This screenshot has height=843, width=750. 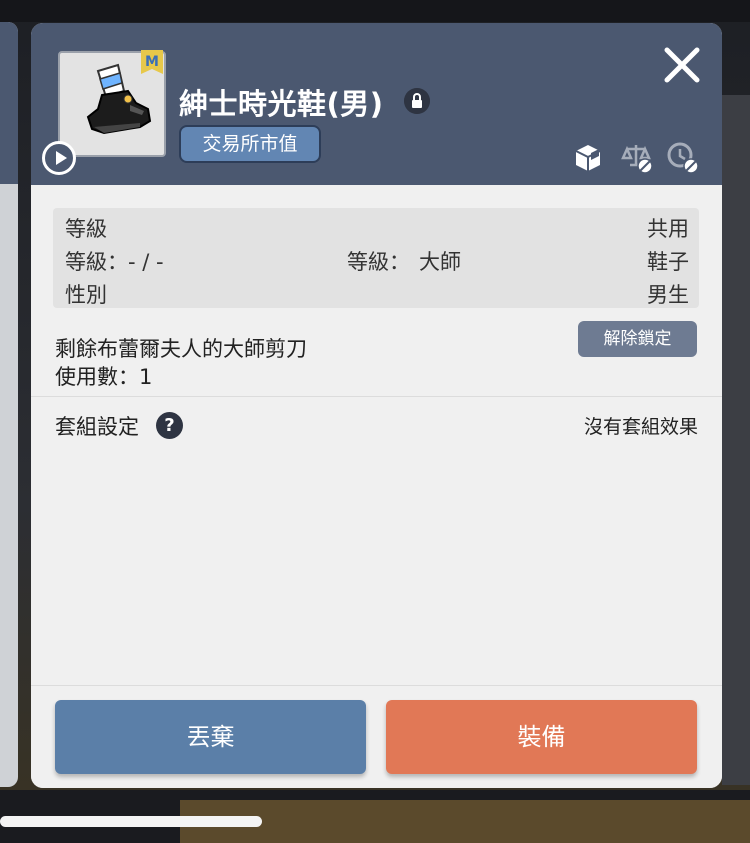 I want to click on gender-value: 男生, so click(x=668, y=295).